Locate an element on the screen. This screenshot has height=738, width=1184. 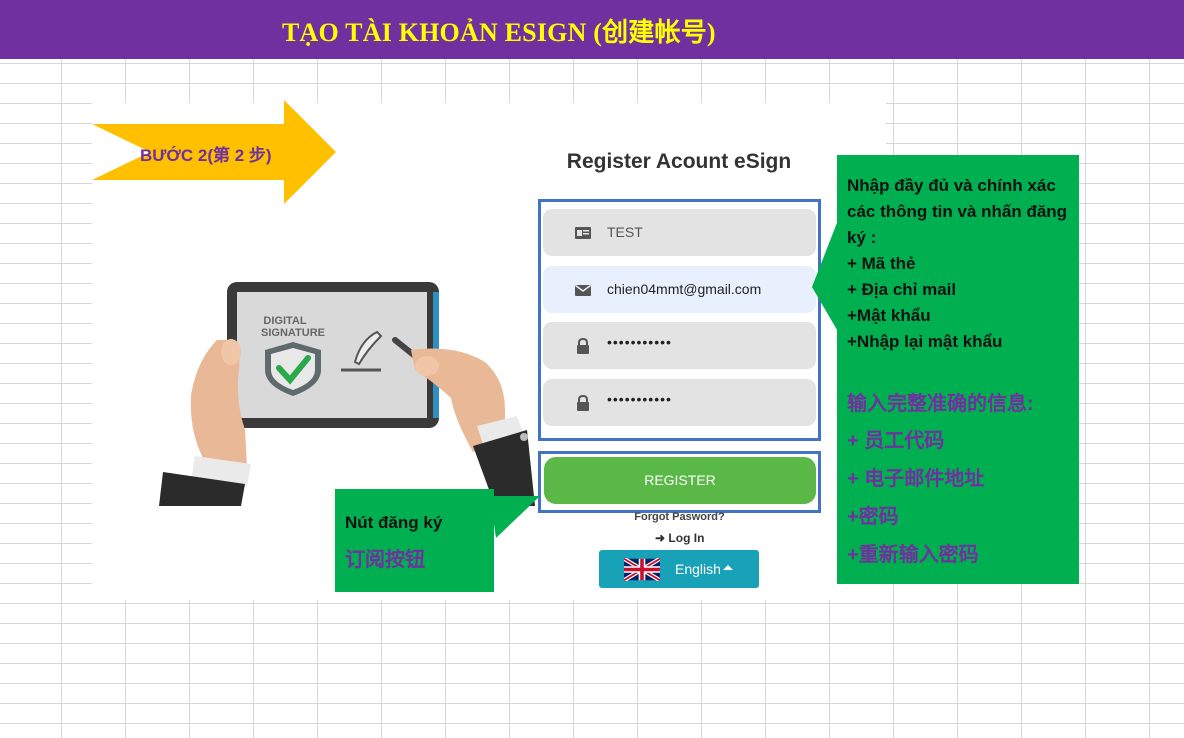
fields-highlight-frame is located at coordinates (679, 320).